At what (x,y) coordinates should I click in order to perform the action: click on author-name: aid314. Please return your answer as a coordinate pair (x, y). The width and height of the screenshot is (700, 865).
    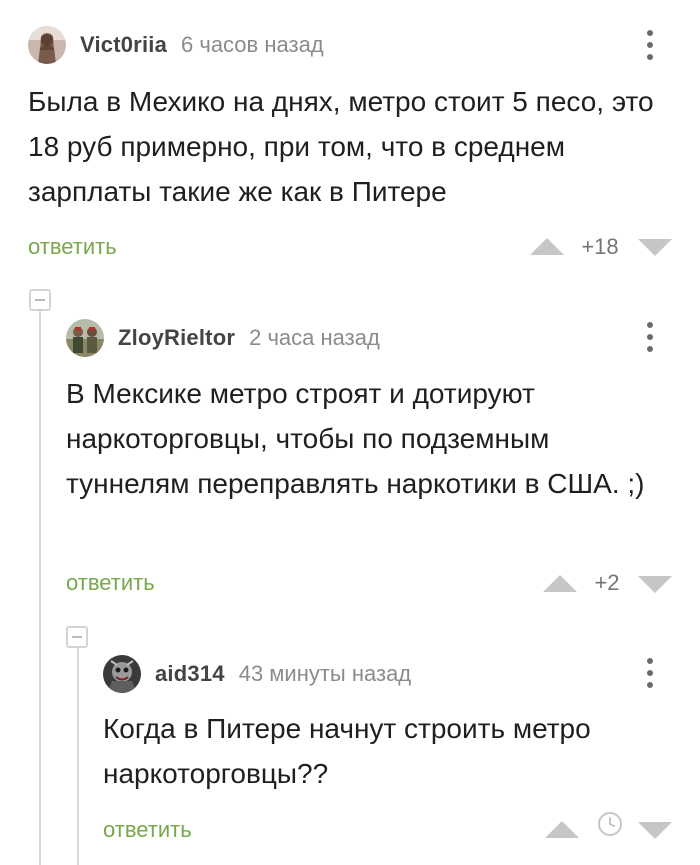
    Looking at the image, I should click on (190, 674).